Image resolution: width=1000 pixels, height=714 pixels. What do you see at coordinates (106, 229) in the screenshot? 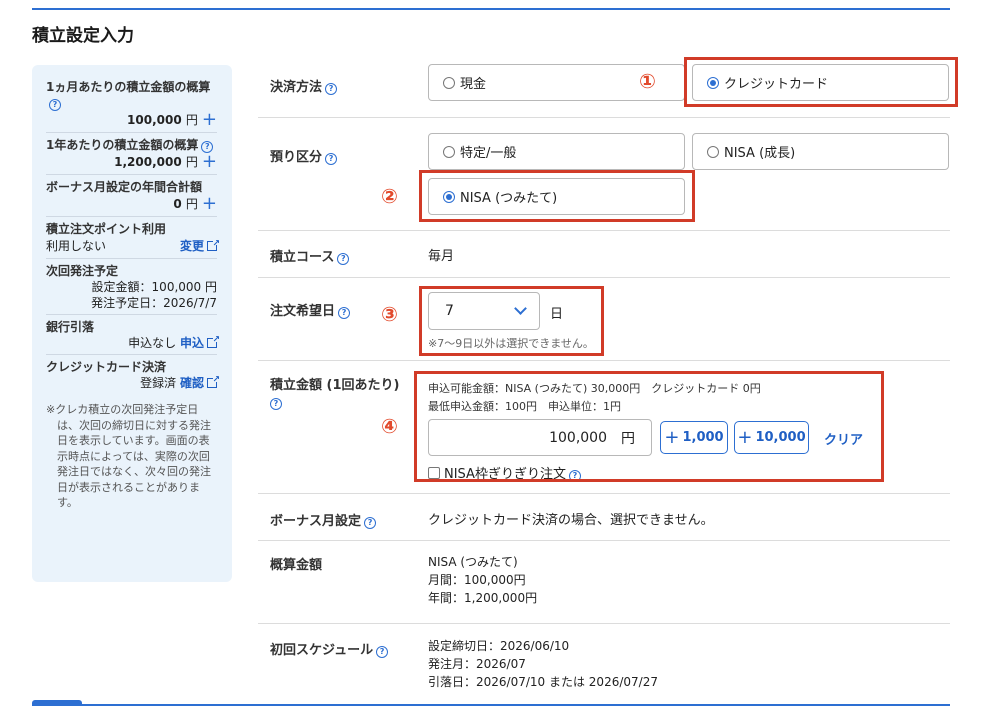
I see `points-label: 積立注文ポイント利用` at bounding box center [106, 229].